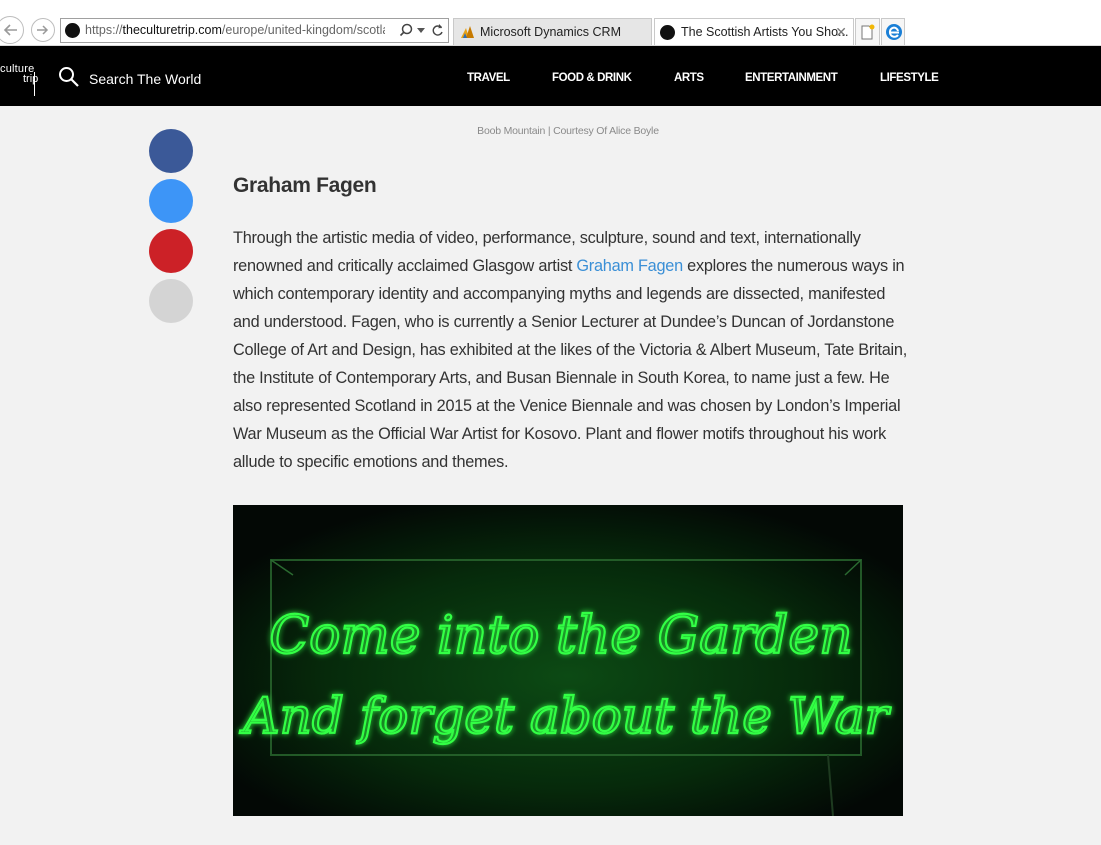 The width and height of the screenshot is (1101, 845). Describe the element at coordinates (171, 151) in the screenshot. I see `share-facebook-button` at that location.